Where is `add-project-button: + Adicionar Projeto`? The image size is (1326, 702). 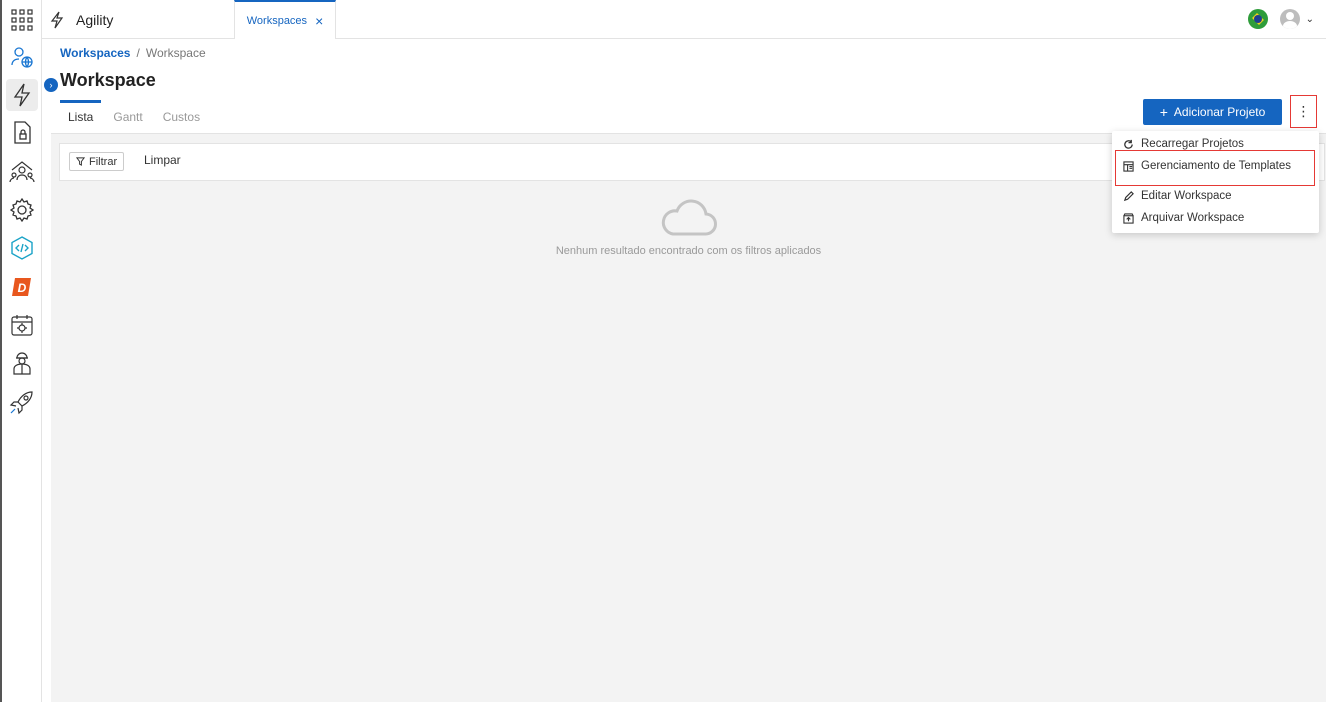 add-project-button: + Adicionar Projeto is located at coordinates (1212, 112).